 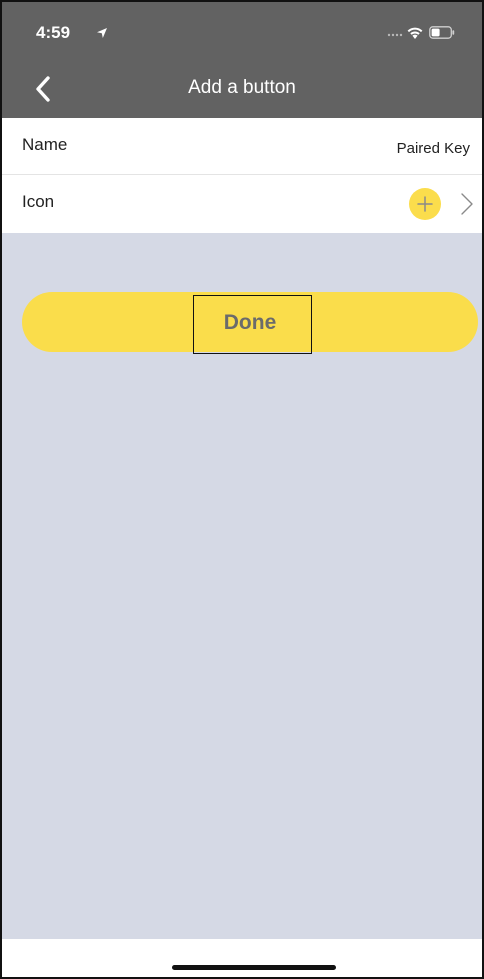 I want to click on home-indicator, so click(x=254, y=967).